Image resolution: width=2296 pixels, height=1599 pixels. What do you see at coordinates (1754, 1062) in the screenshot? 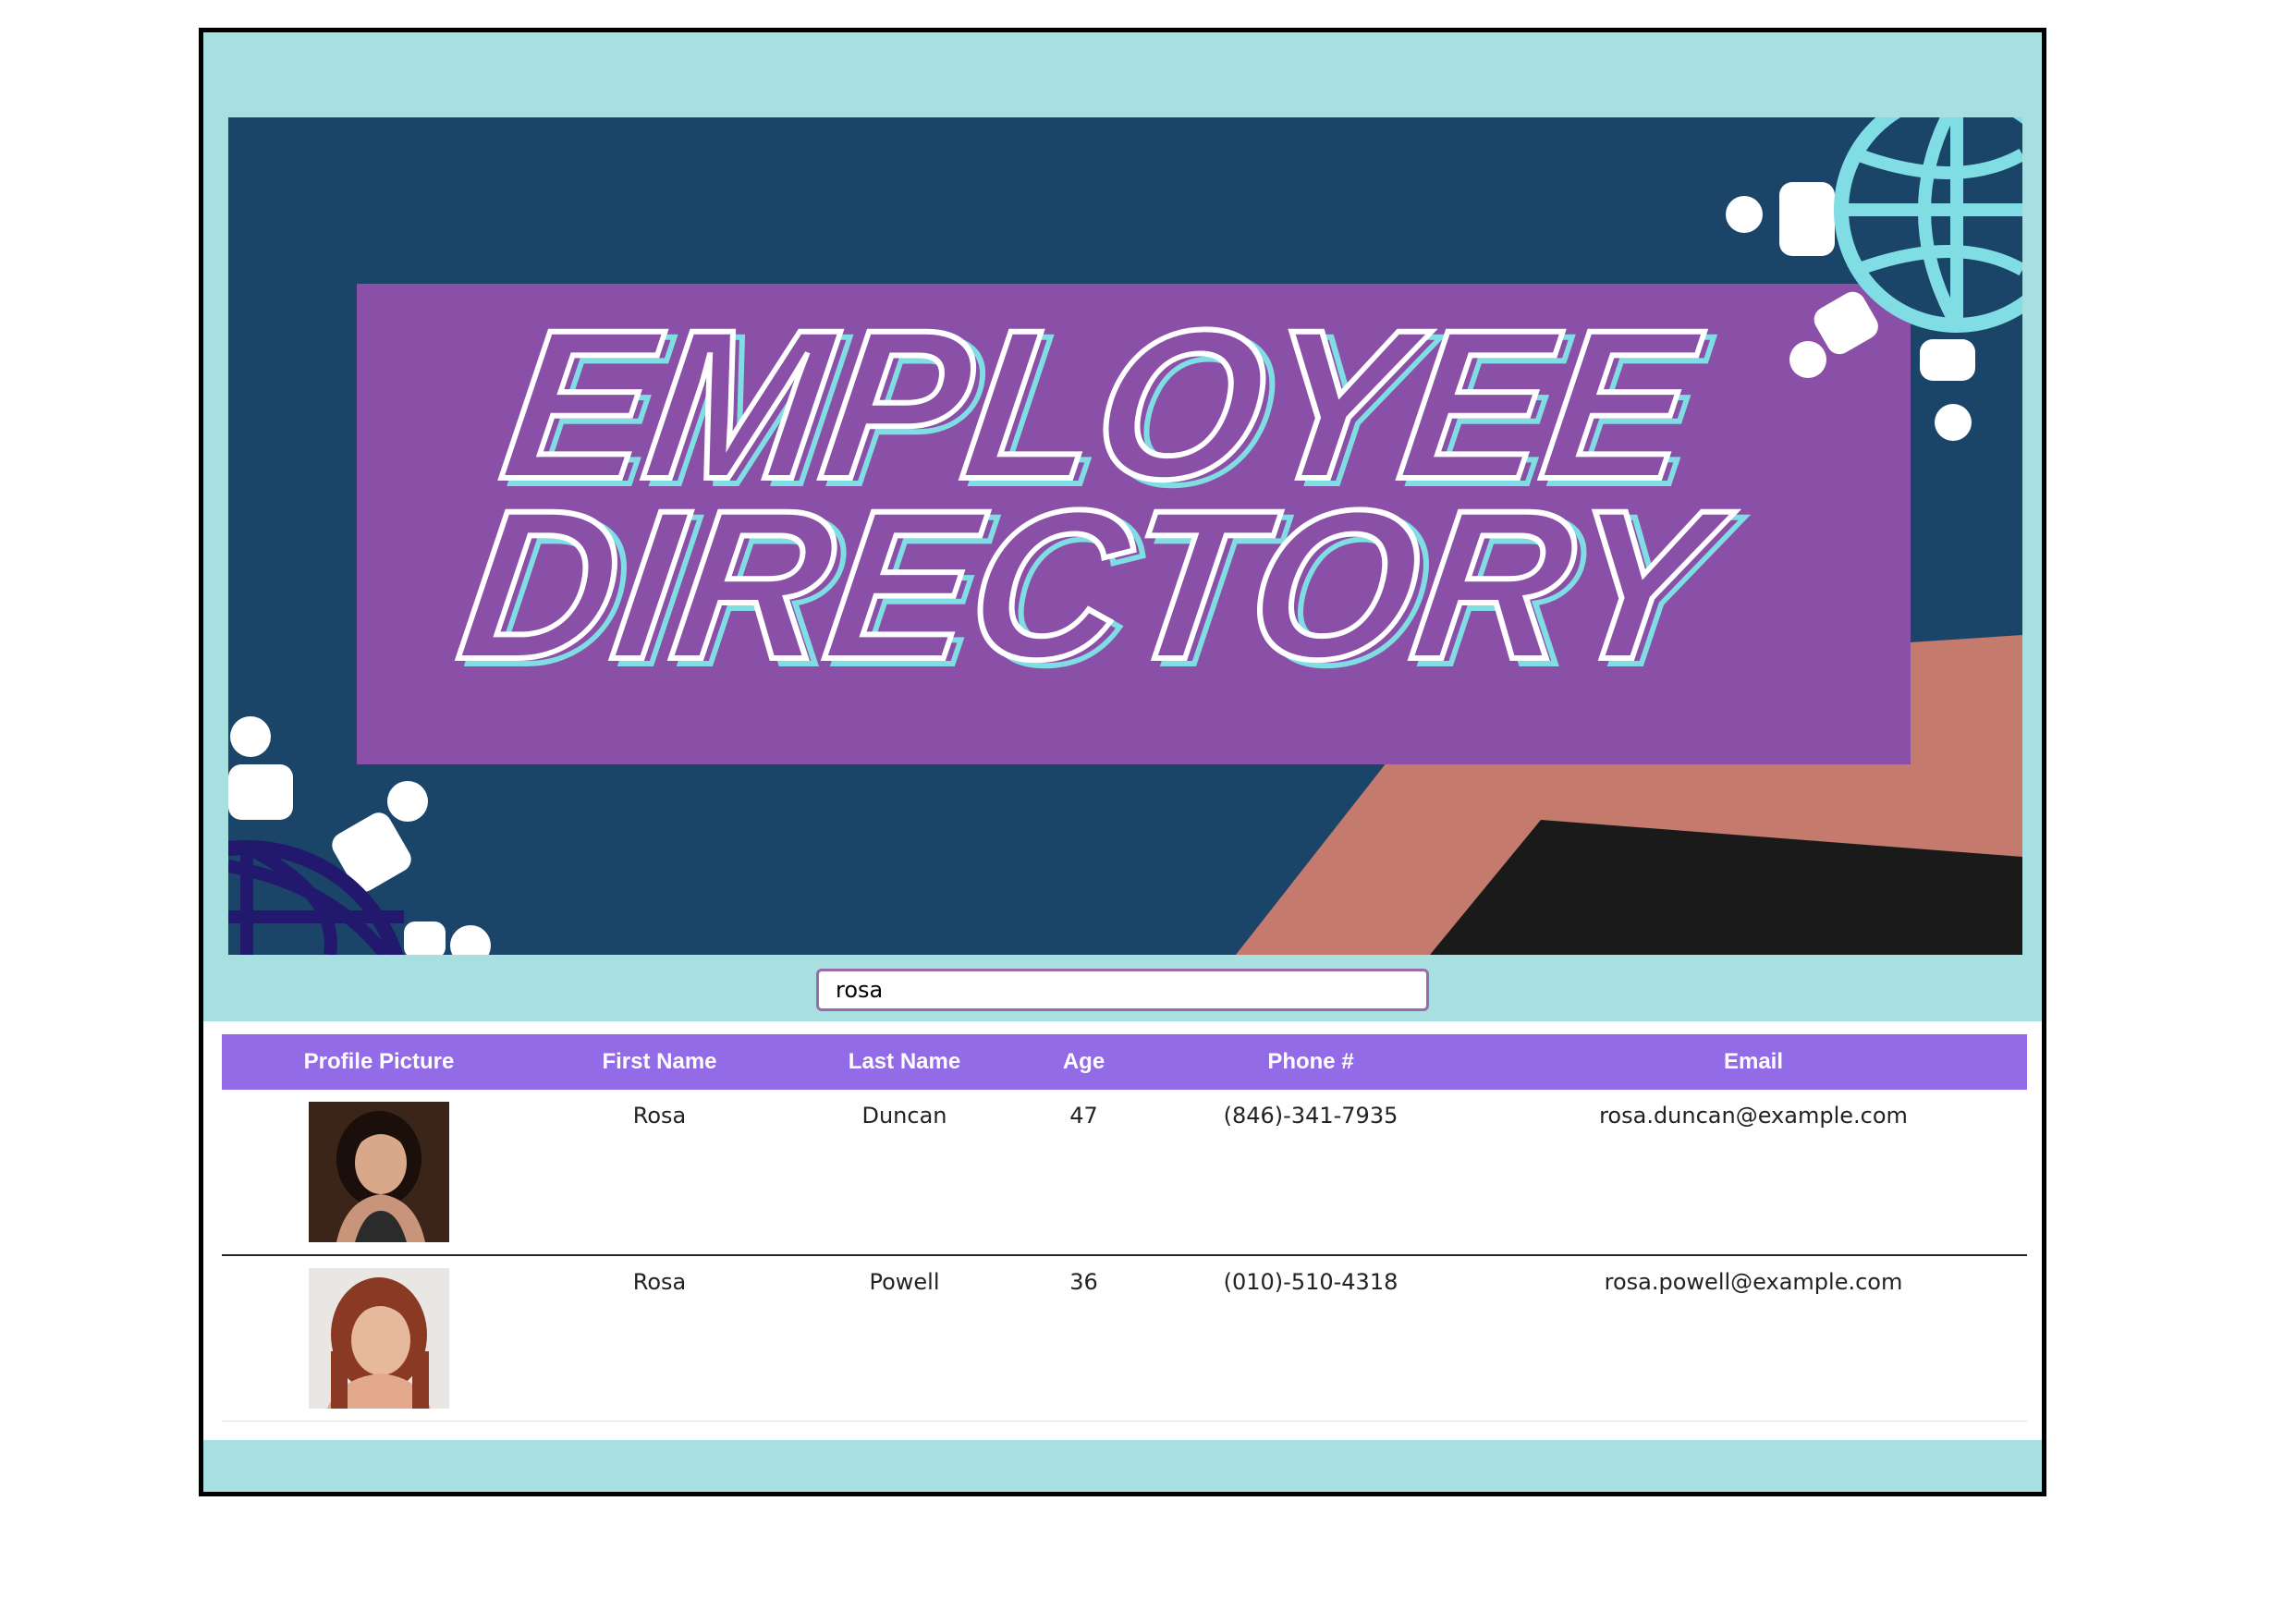
I see `header-email: Email` at bounding box center [1754, 1062].